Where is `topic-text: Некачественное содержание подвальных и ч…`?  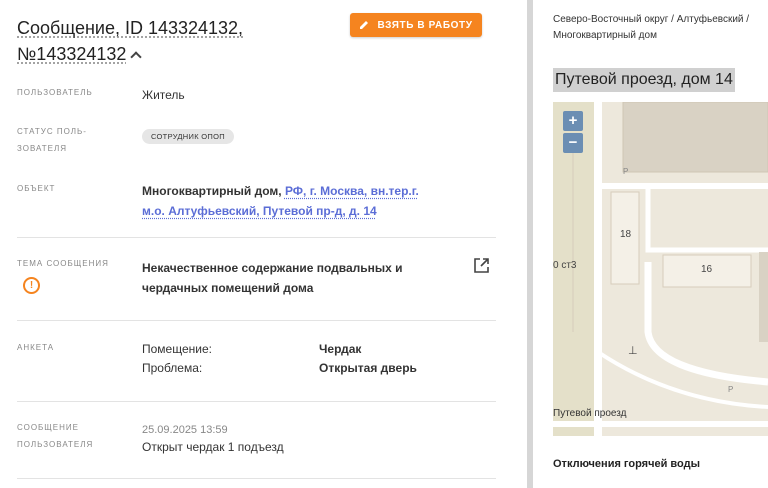 topic-text: Некачественное содержание подвальных и ч… is located at coordinates (272, 278).